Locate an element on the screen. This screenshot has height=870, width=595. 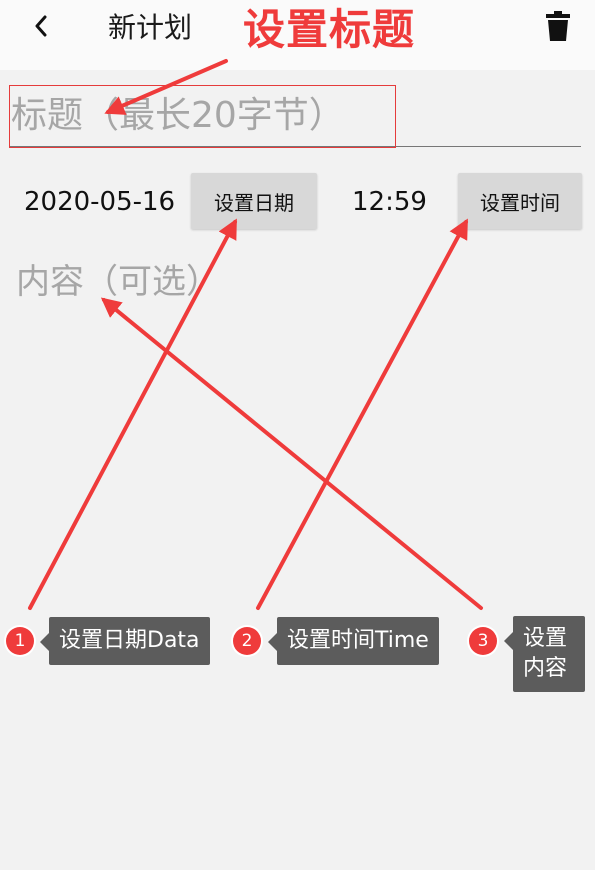
trash-icon is located at coordinates (558, 26).